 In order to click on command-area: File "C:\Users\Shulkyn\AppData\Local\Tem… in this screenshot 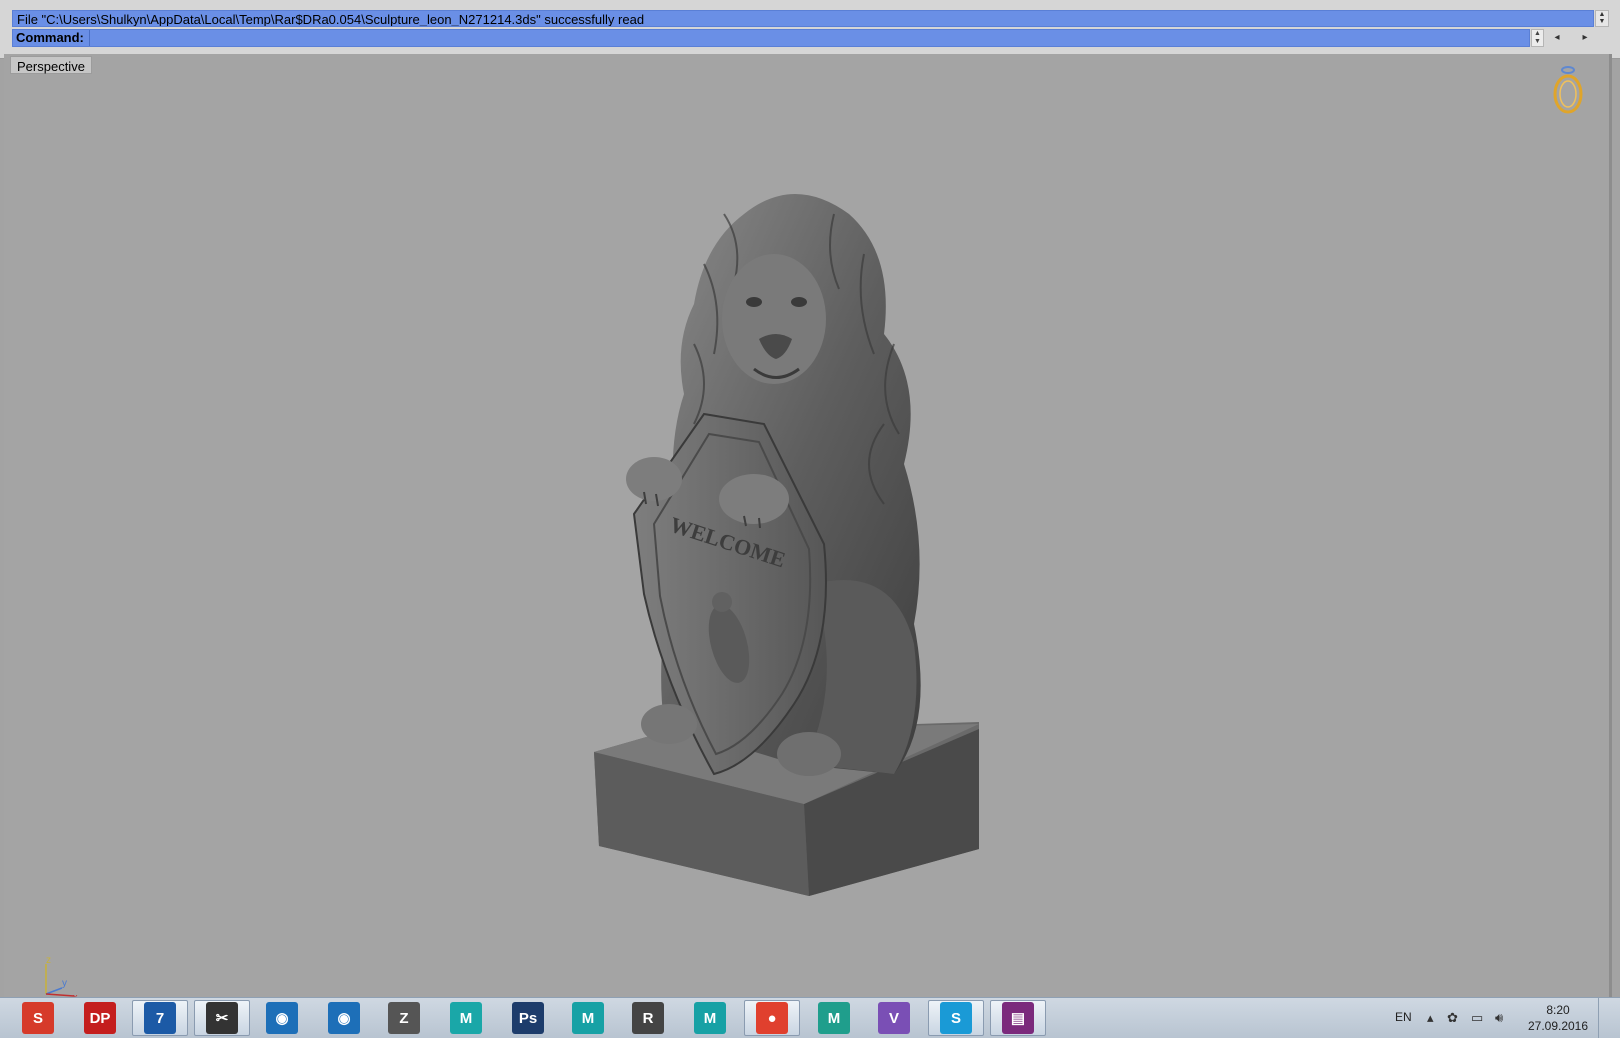, I will do `click(810, 29)`.